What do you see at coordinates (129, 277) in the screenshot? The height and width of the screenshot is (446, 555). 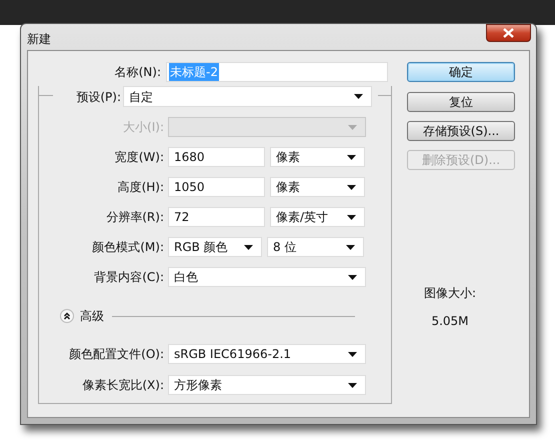 I see `field-label: 背景内容(C):` at bounding box center [129, 277].